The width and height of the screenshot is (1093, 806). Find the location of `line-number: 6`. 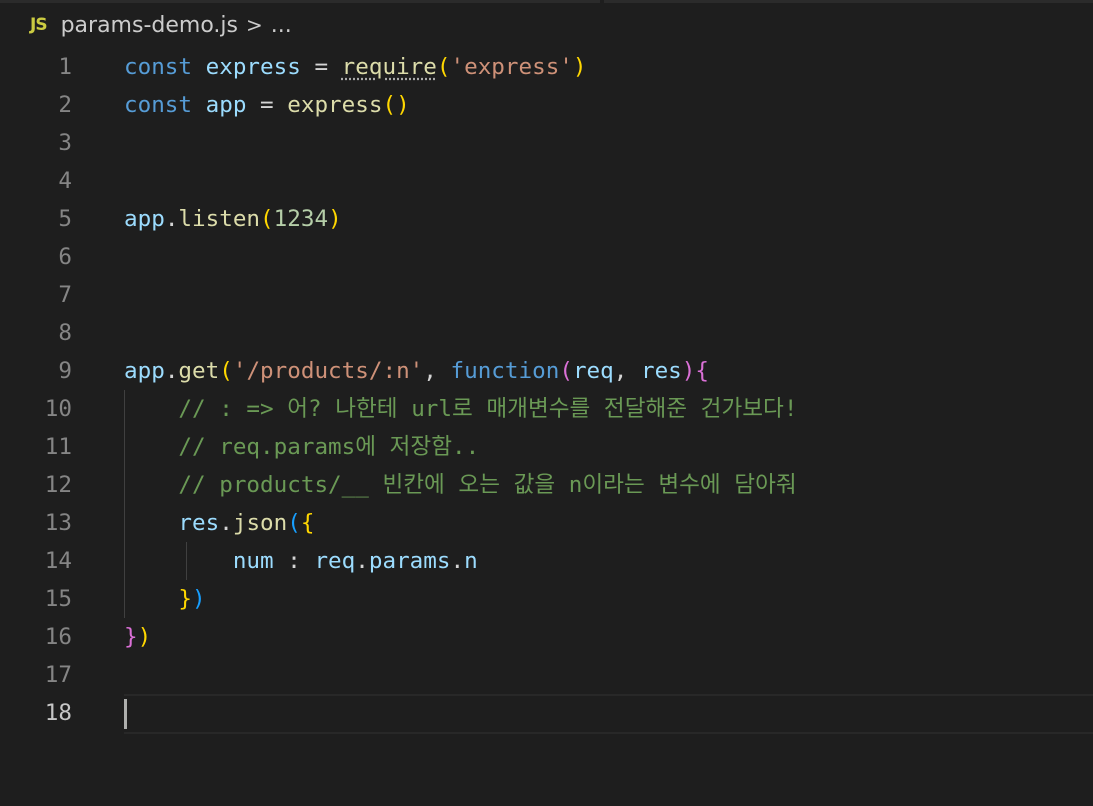

line-number: 6 is located at coordinates (65, 257).